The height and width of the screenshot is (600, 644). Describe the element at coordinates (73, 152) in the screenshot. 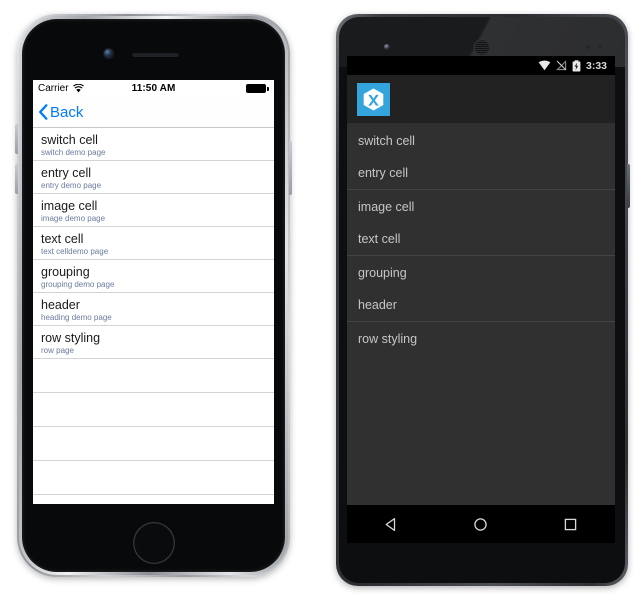

I see `list-item-subtitle: switch demo page` at that location.